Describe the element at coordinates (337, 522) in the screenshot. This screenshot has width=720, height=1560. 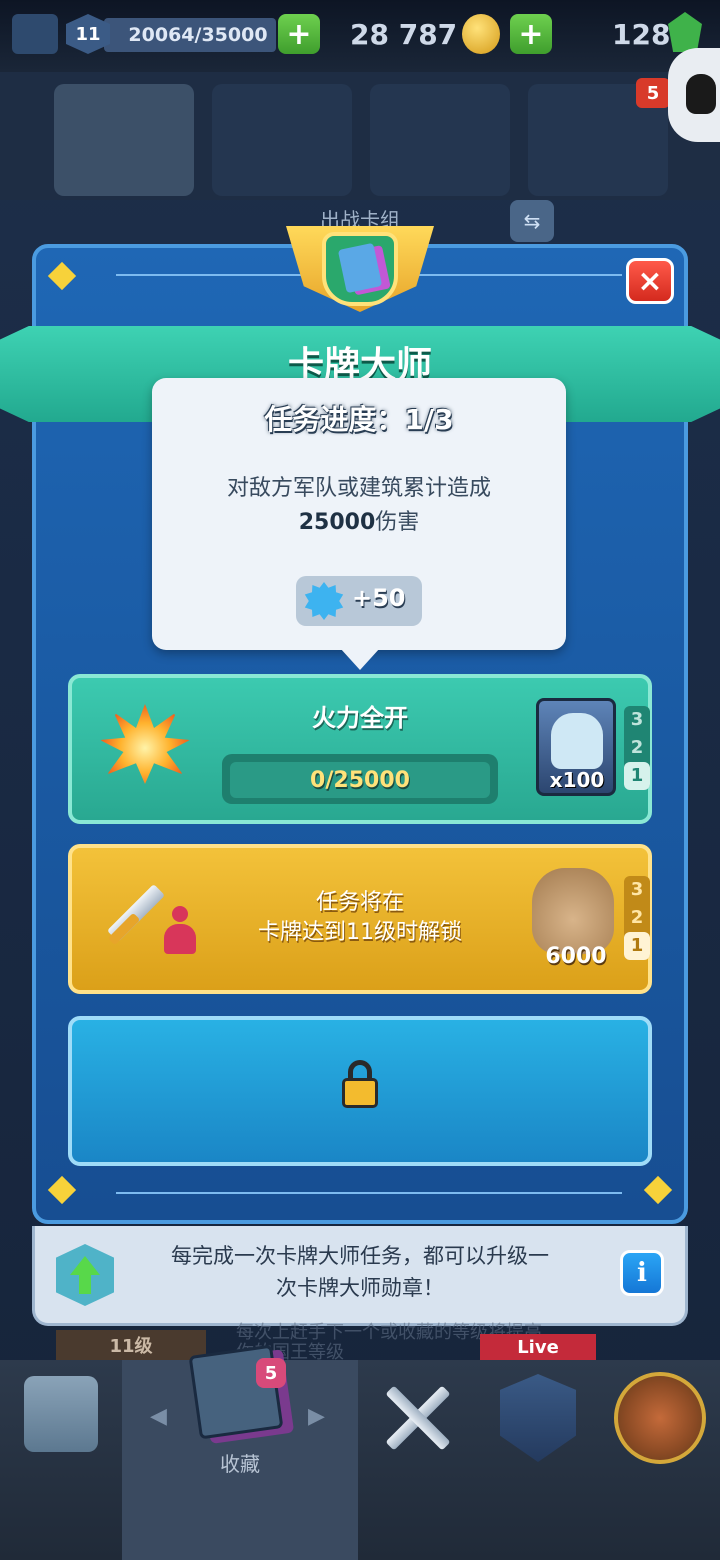
I see `tooltip-target-value: 25000` at that location.